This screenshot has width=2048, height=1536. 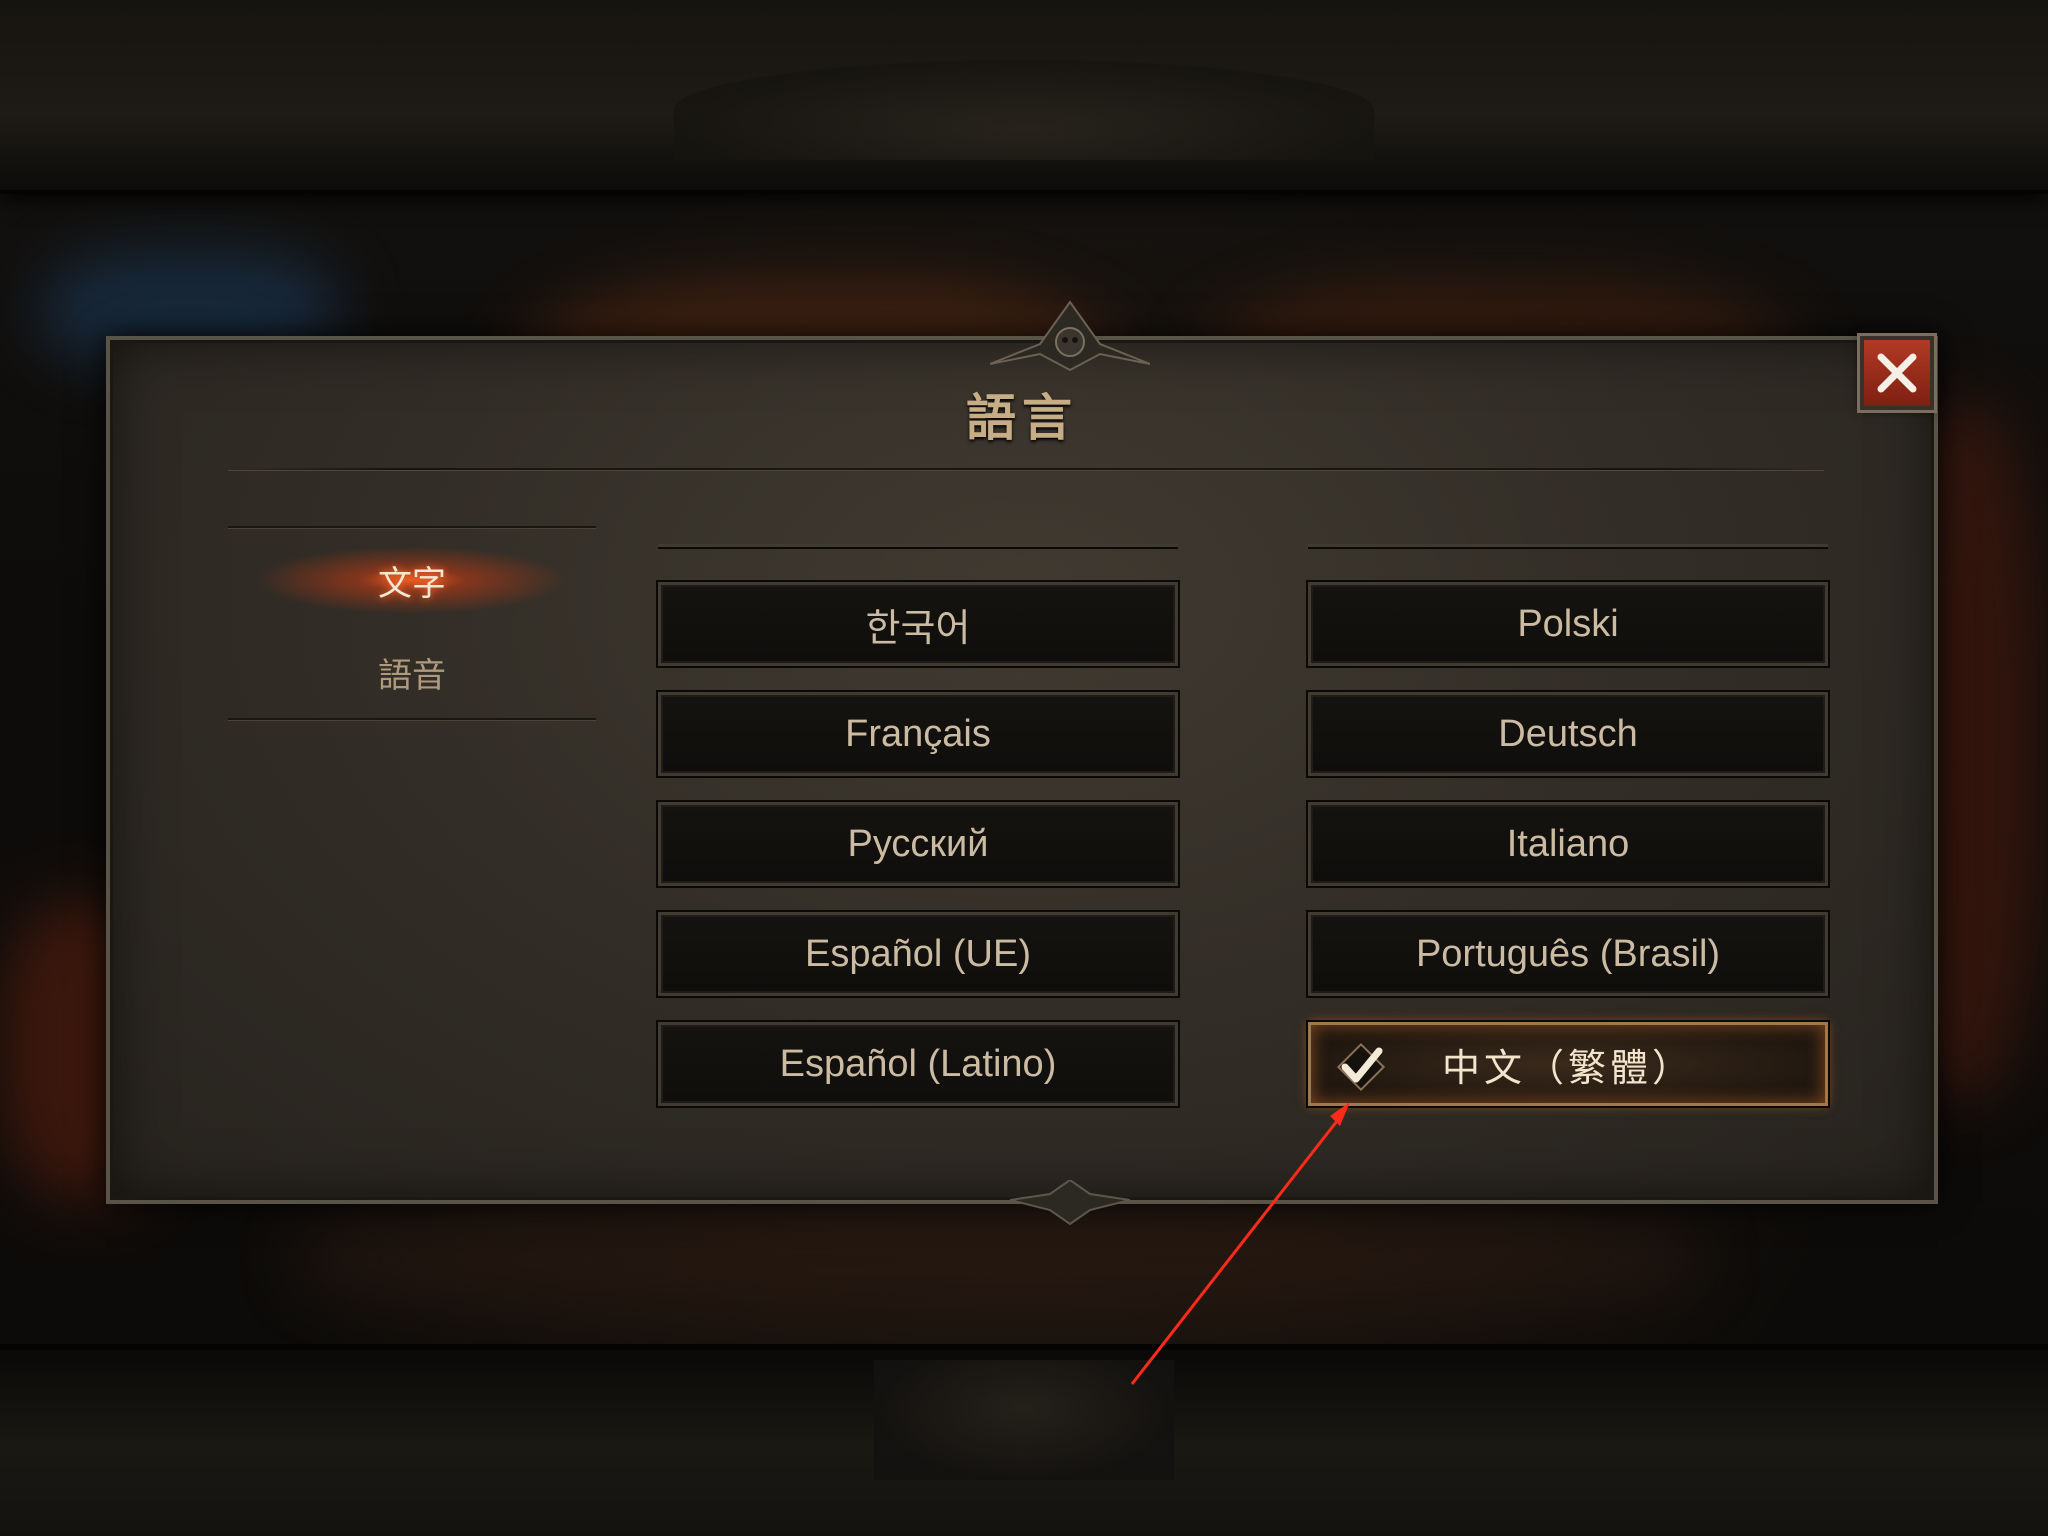 I want to click on top-frame-ornament, so click(x=1024, y=110).